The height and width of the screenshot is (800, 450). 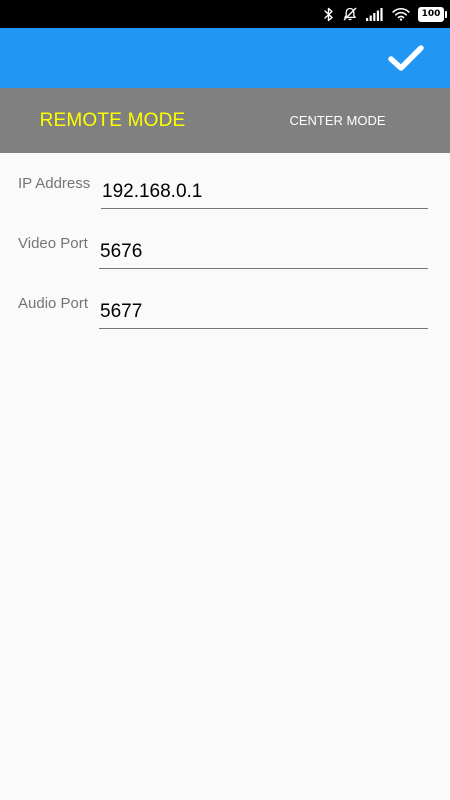 I want to click on tab-center-mode-label: CENTER MODE, so click(x=337, y=120).